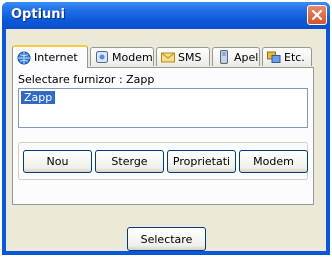  I want to click on modem-button: Modem, so click(273, 161).